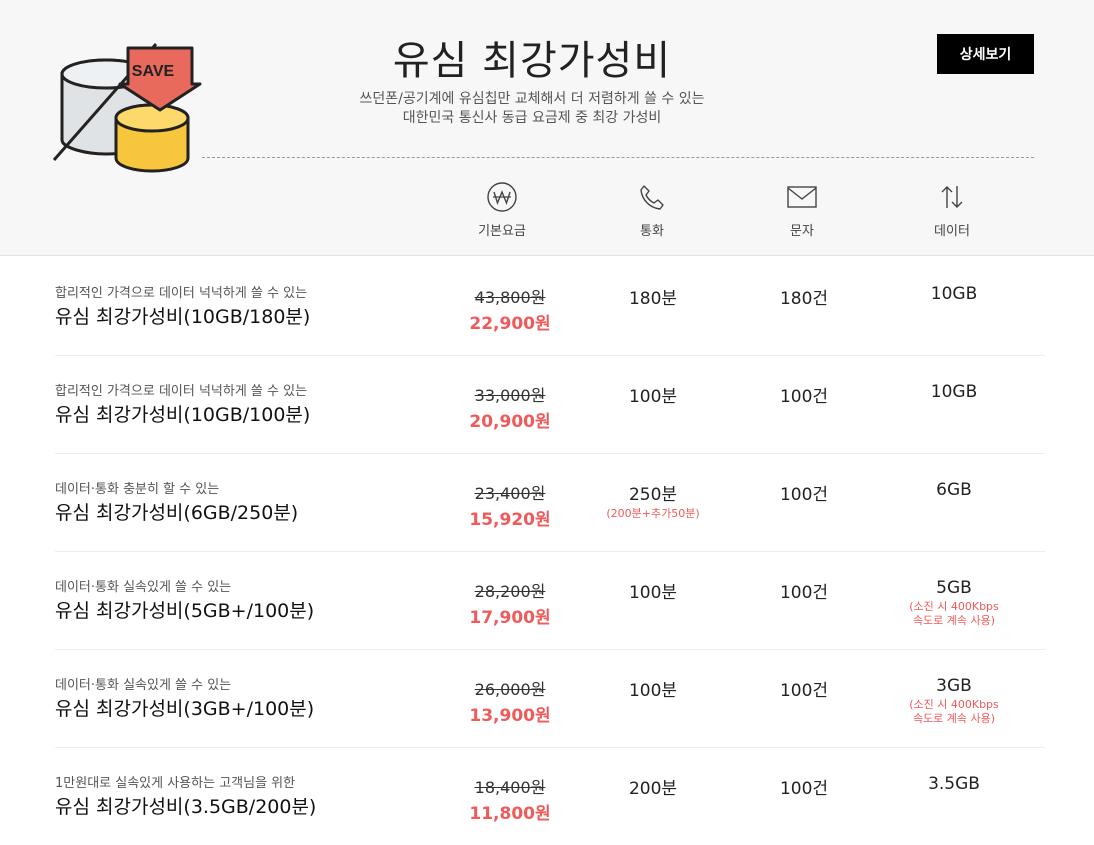 Image resolution: width=1094 pixels, height=845 pixels. I want to click on column-header-fee: 기본요금, so click(502, 209).